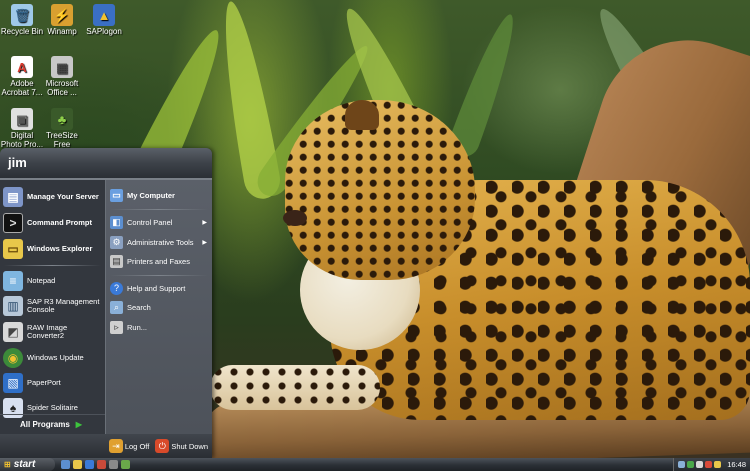 The image size is (750, 471). I want to click on start-item-sap-r3-console: ▥ SAP R3 Management Console, so click(52, 306).